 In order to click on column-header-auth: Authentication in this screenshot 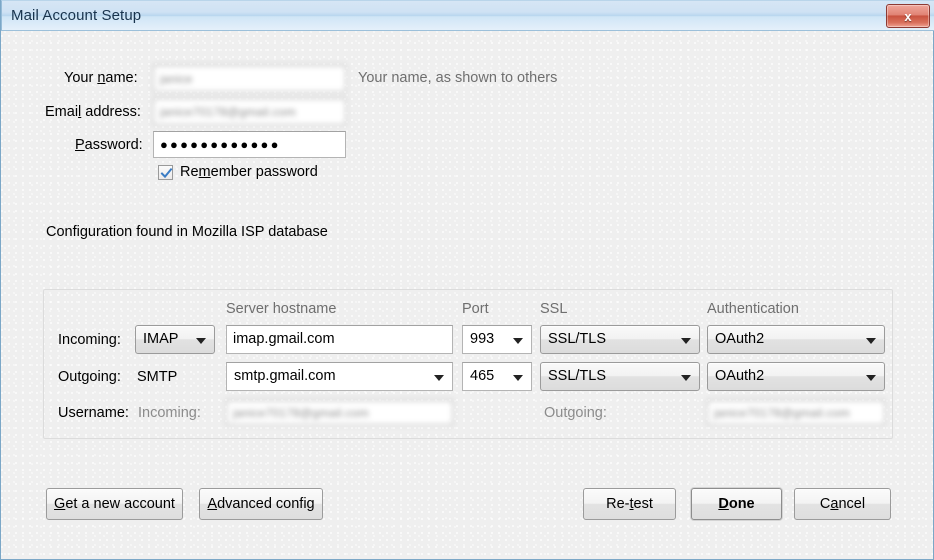, I will do `click(753, 309)`.